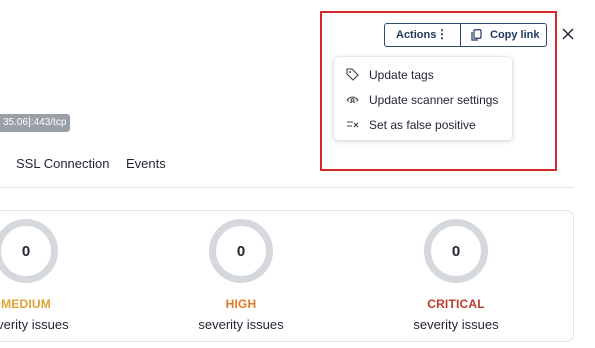  I want to click on severity-critical: 0 CRITICAL severity issues, so click(456, 275).